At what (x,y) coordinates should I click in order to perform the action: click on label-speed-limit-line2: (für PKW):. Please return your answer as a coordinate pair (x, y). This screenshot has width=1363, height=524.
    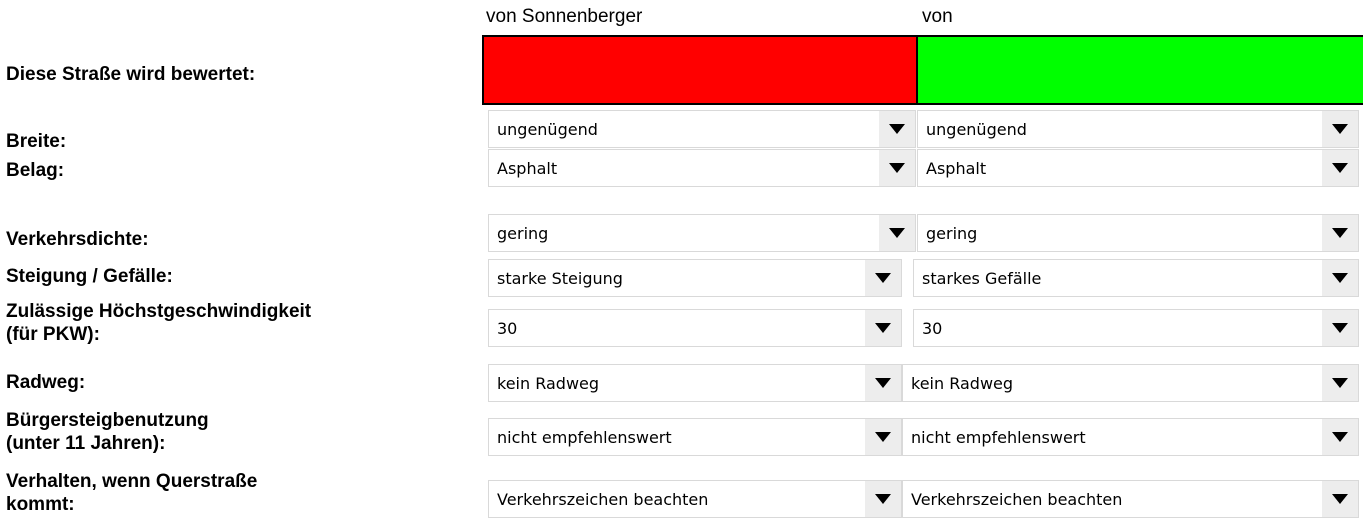
    Looking at the image, I should click on (53, 334).